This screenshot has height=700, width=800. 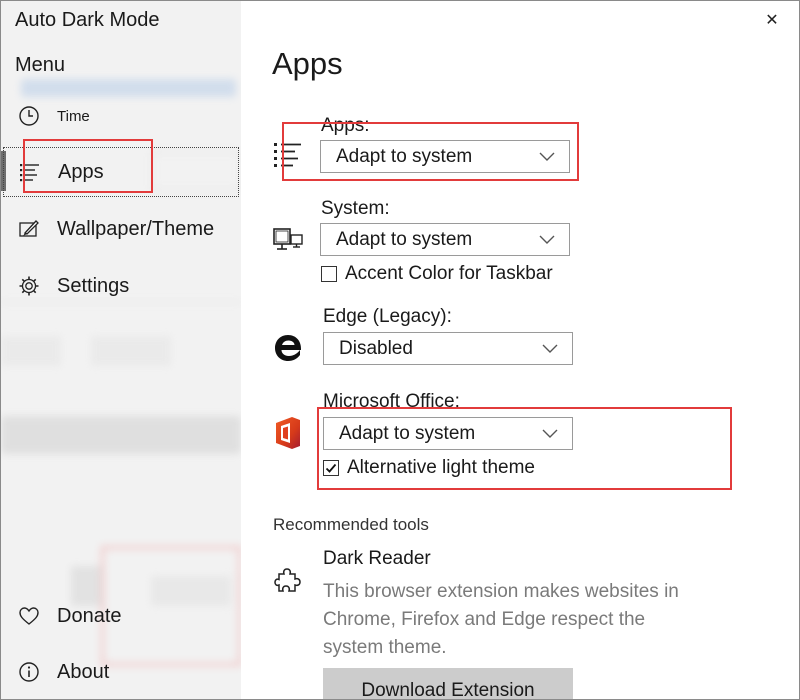 I want to click on apps-label: Apps:, so click(x=345, y=125).